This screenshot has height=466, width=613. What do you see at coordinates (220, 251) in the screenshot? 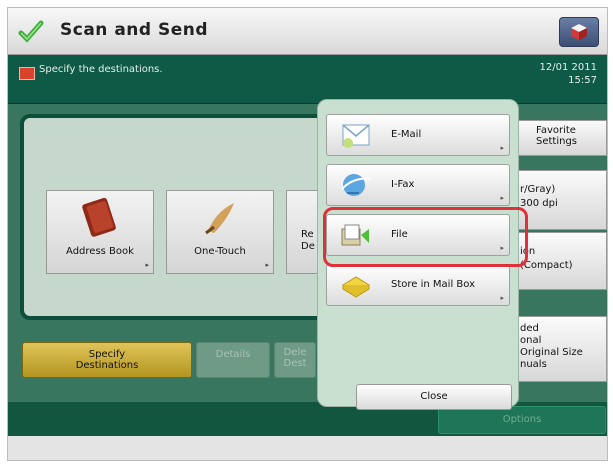
I see `one-touch-label: One-Touch` at bounding box center [220, 251].